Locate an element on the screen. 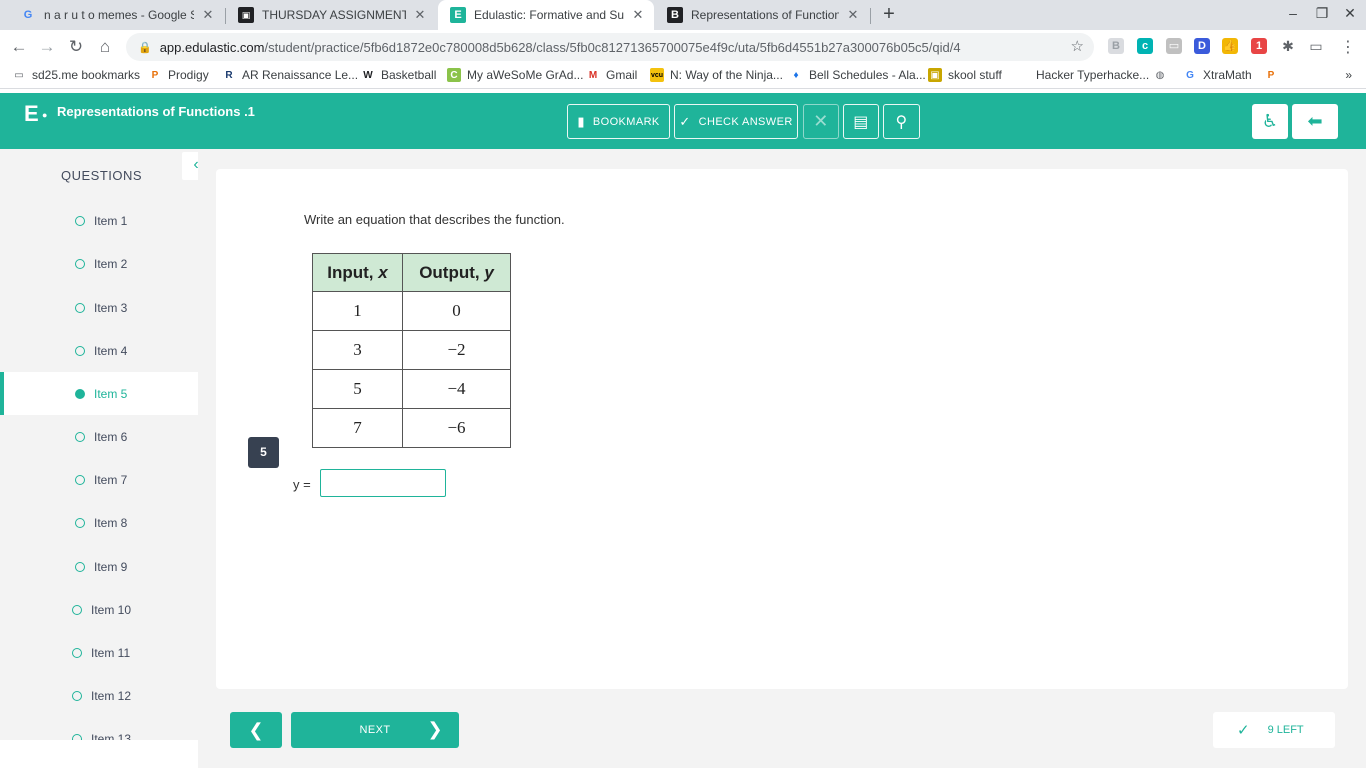 This screenshot has width=1366, height=768. next-button: NEXT ❯ is located at coordinates (375, 730).